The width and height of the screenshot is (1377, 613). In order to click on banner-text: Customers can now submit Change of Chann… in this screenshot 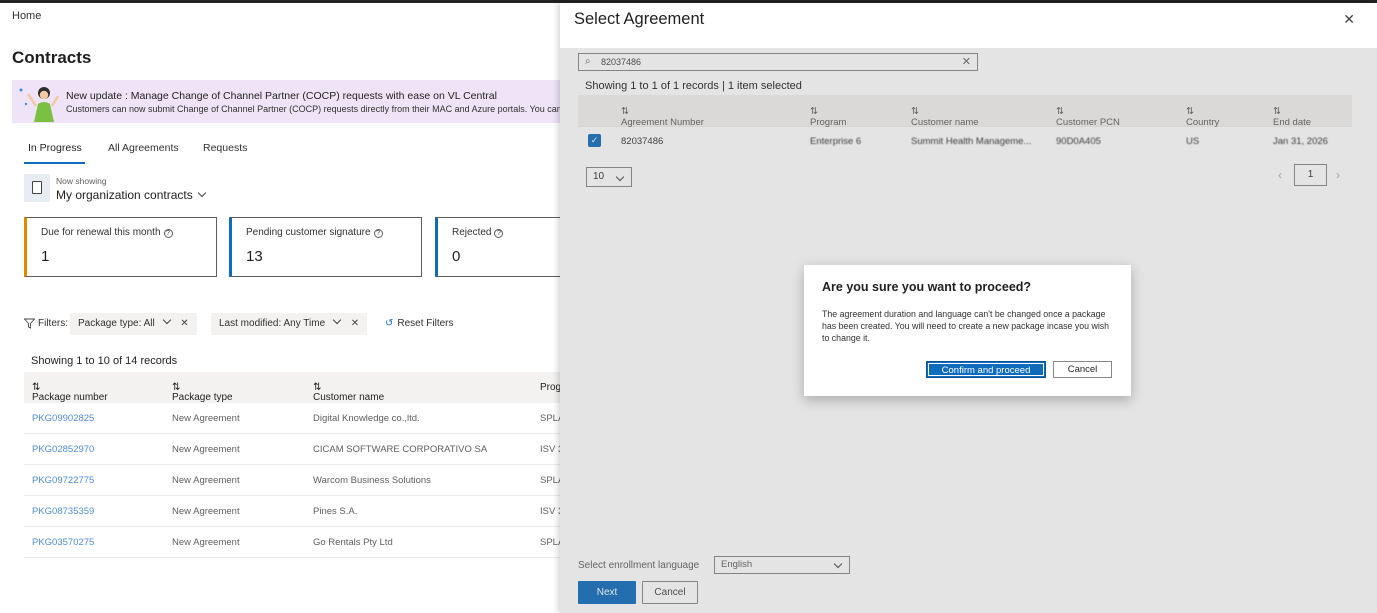, I will do `click(313, 109)`.